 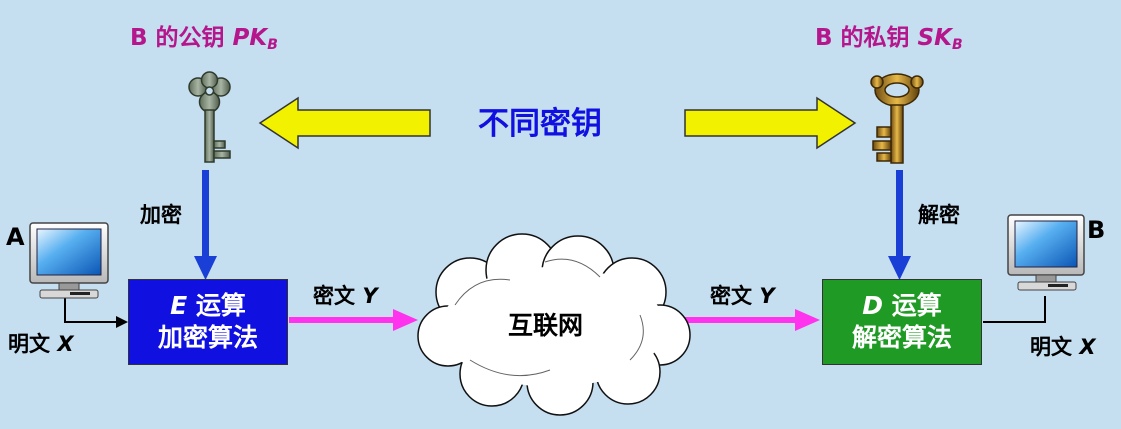 I want to click on private-key-prefix: B 的私钥, so click(x=866, y=38).